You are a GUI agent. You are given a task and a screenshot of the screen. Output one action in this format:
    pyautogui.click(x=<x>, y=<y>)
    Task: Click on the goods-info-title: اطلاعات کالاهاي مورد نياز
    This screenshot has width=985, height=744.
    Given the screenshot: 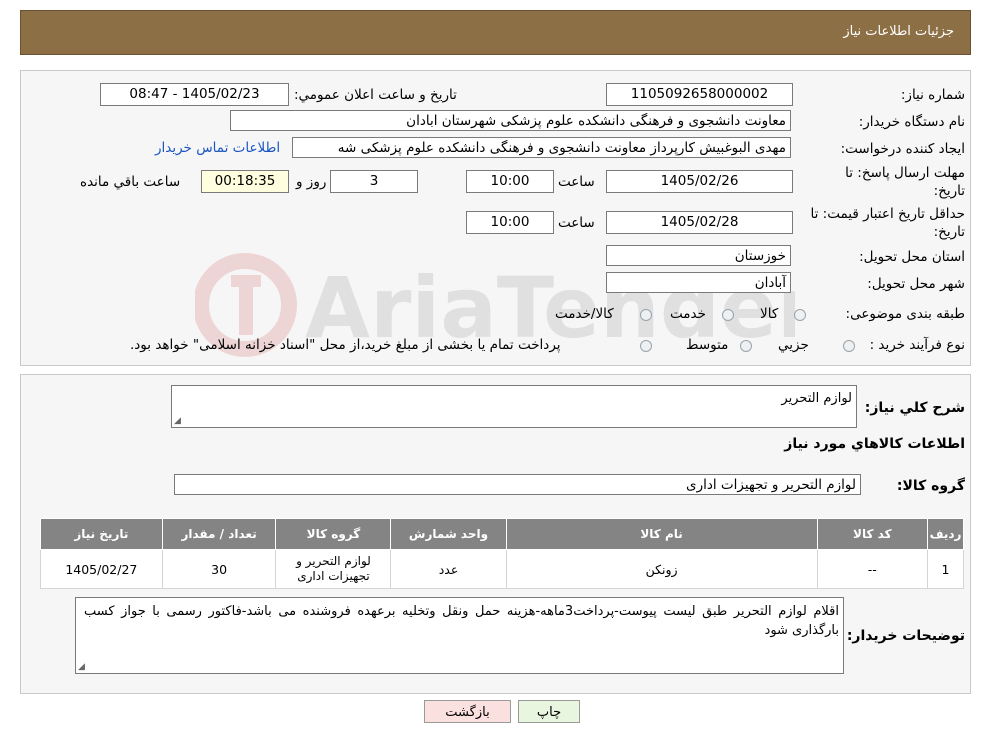 What is the action you would take?
    pyautogui.click(x=874, y=444)
    